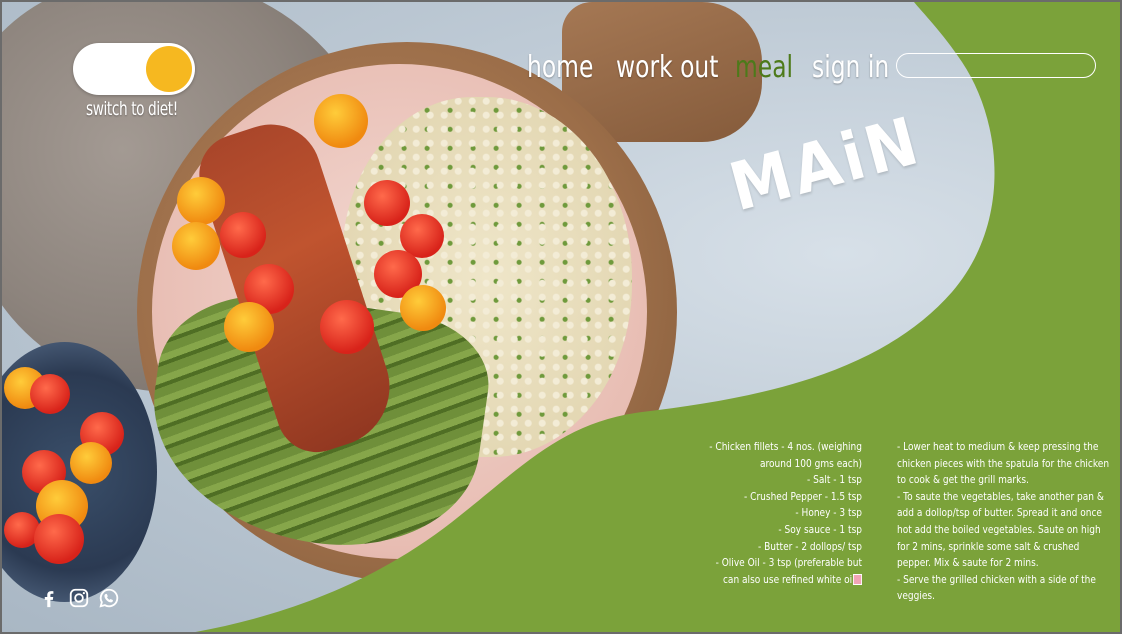  Describe the element at coordinates (764, 67) in the screenshot. I see `nav-meal: meal` at that location.